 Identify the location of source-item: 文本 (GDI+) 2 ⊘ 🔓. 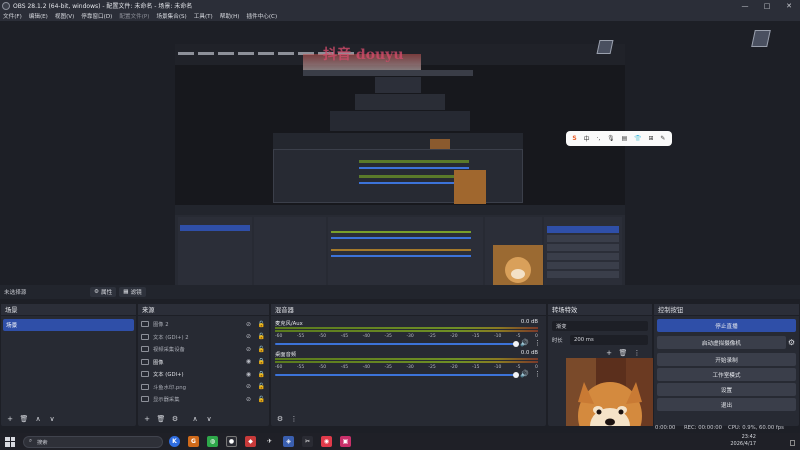
(203, 337).